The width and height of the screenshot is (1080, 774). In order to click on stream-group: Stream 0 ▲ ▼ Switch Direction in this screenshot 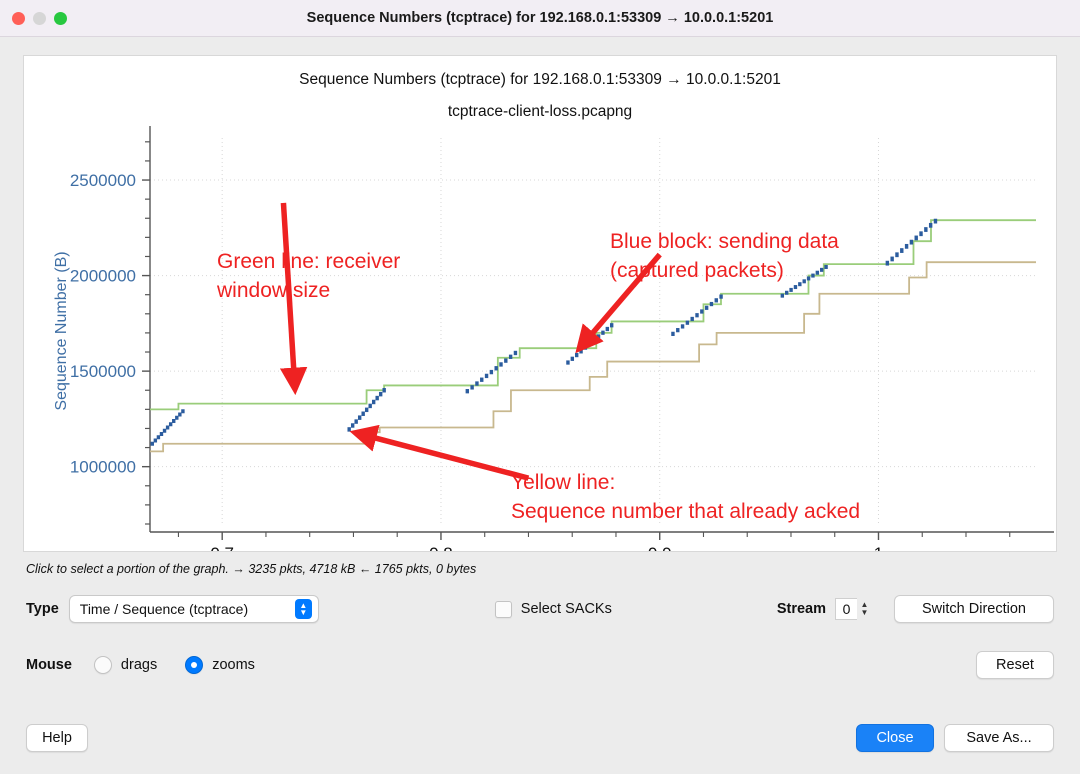, I will do `click(915, 609)`.